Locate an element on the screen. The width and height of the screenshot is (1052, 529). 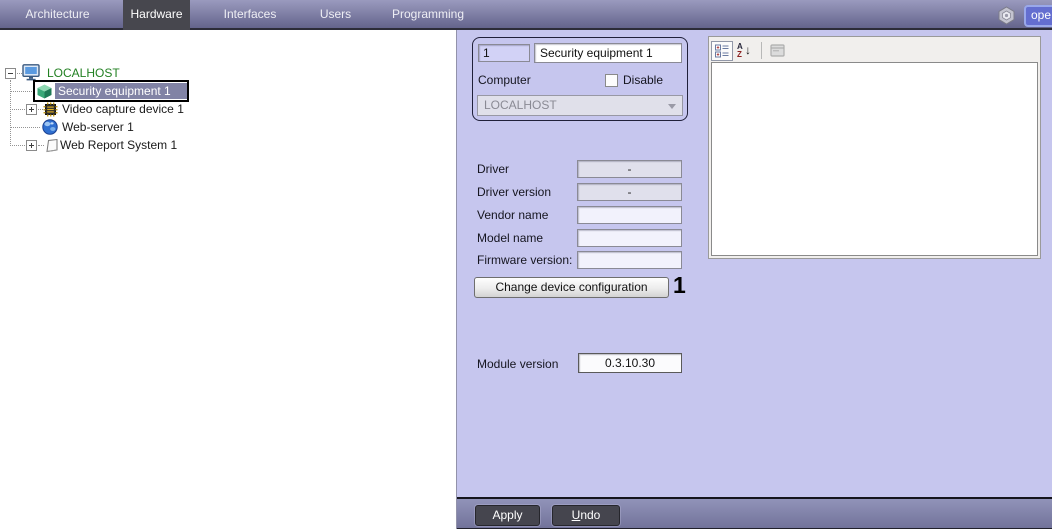
id-input: 1 is located at coordinates (504, 53).